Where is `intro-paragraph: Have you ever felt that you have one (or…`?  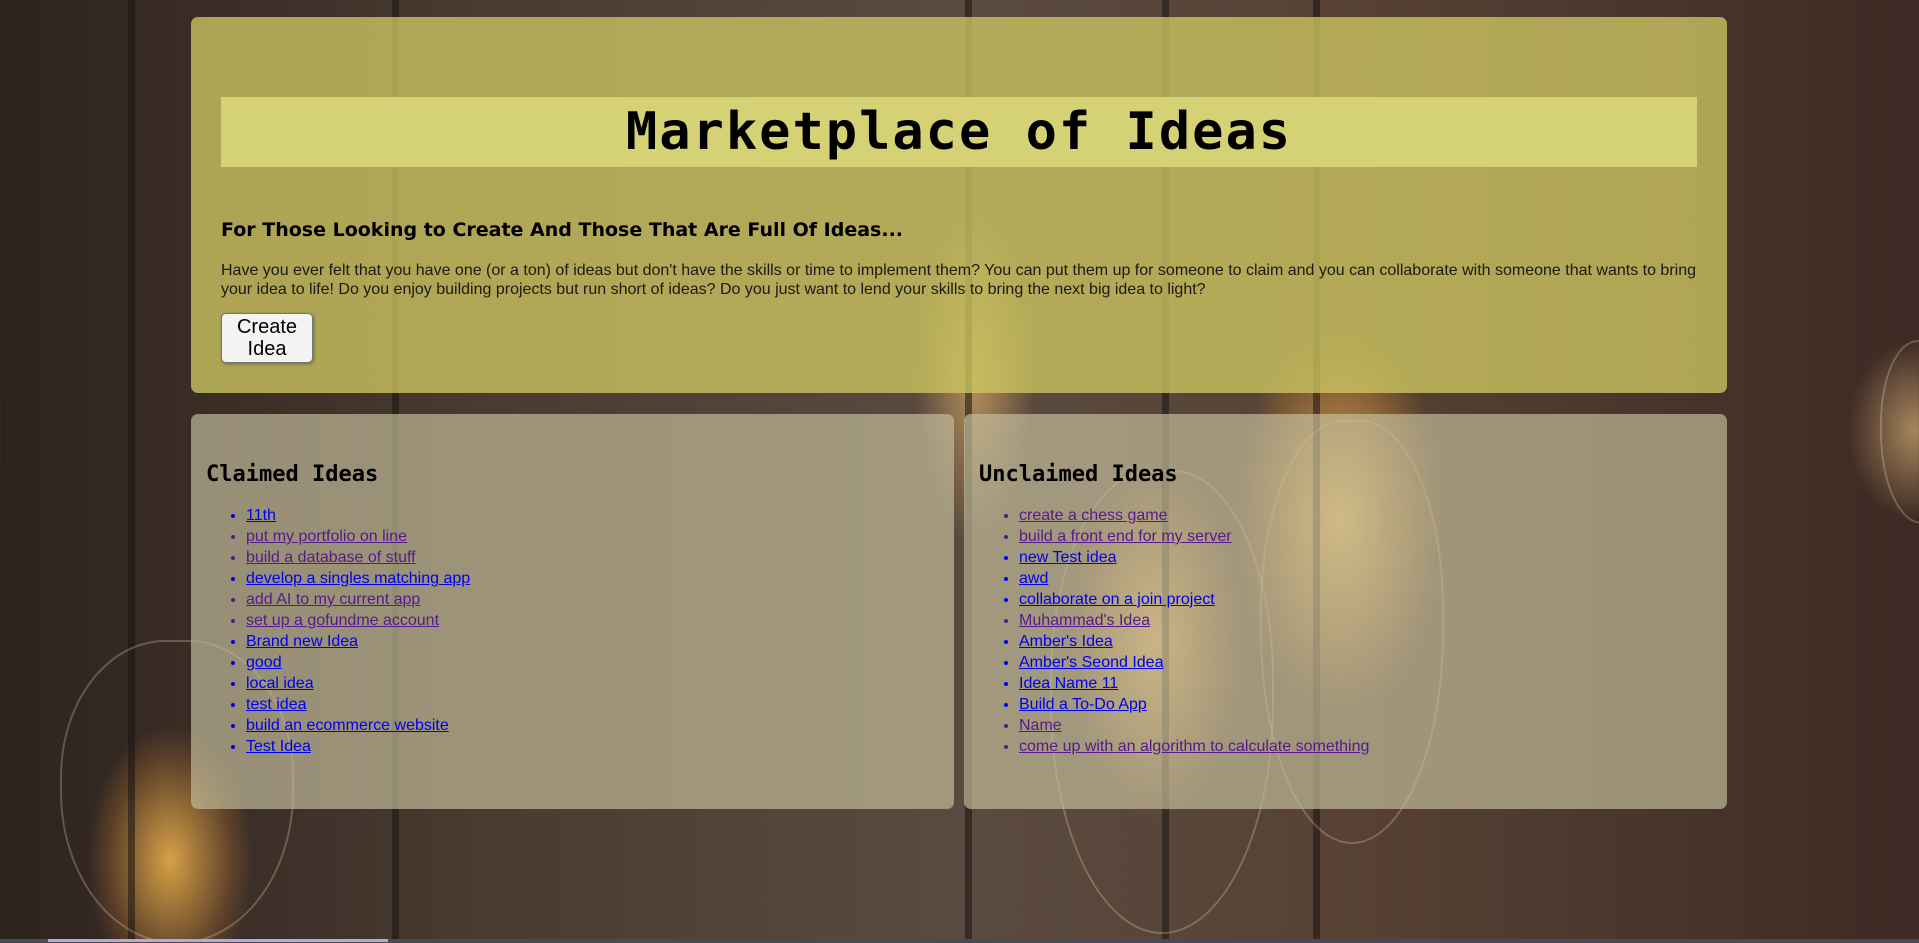 intro-paragraph: Have you ever felt that you have one (or… is located at coordinates (959, 280).